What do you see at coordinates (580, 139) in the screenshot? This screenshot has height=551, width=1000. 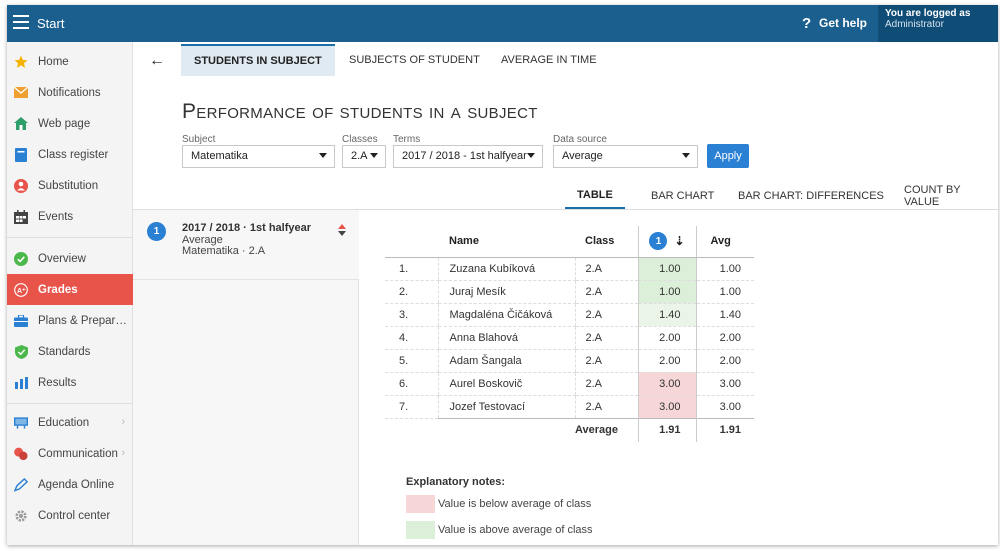 I see `data-source-label: Data source` at bounding box center [580, 139].